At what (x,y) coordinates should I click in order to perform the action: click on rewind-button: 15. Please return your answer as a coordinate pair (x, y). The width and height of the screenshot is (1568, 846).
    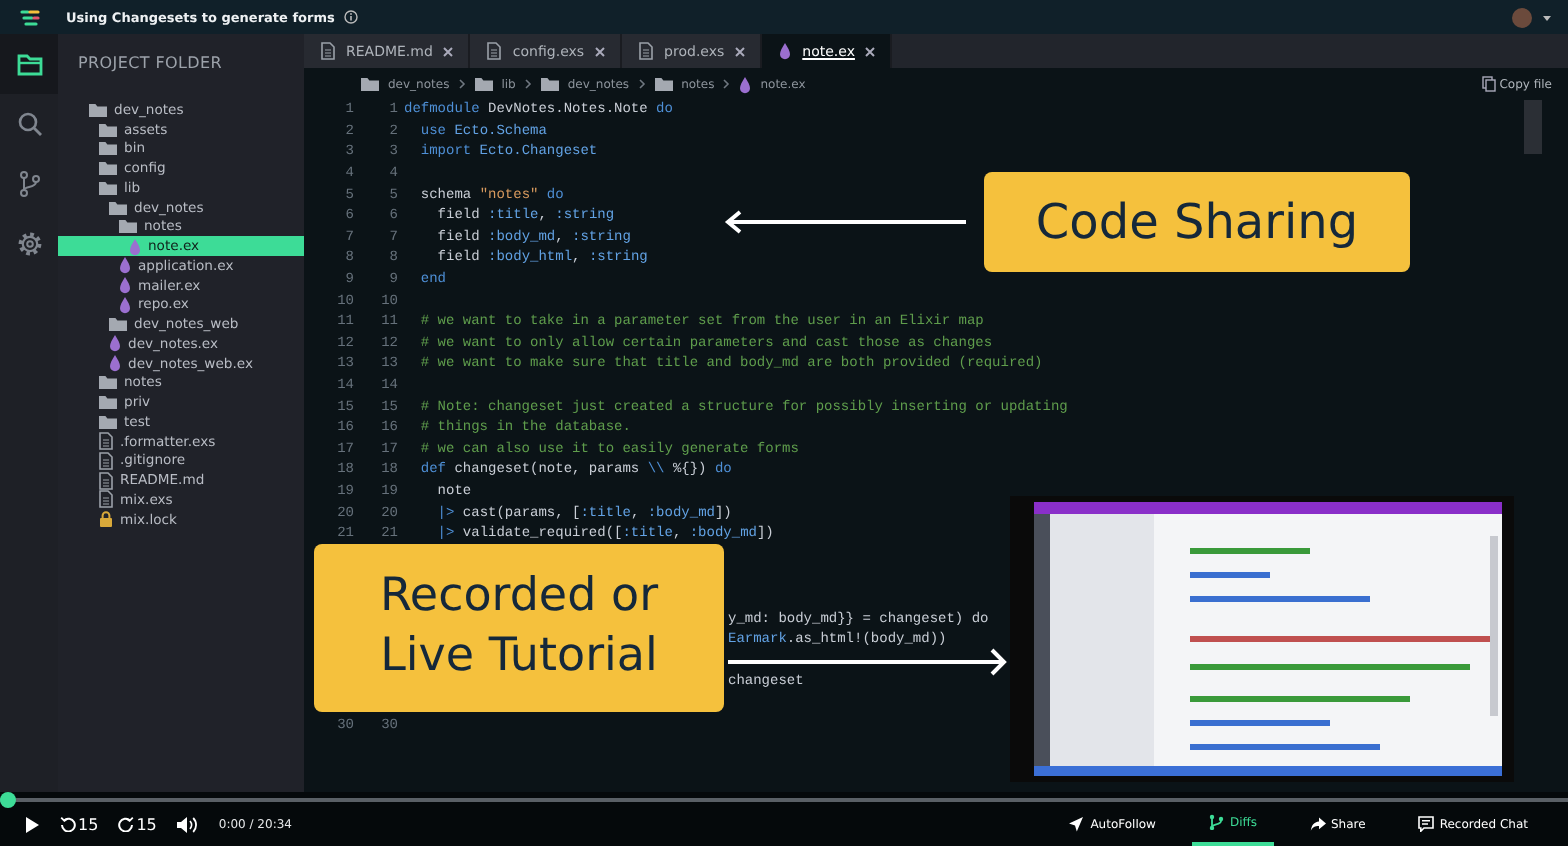
    Looking at the image, I should click on (79, 824).